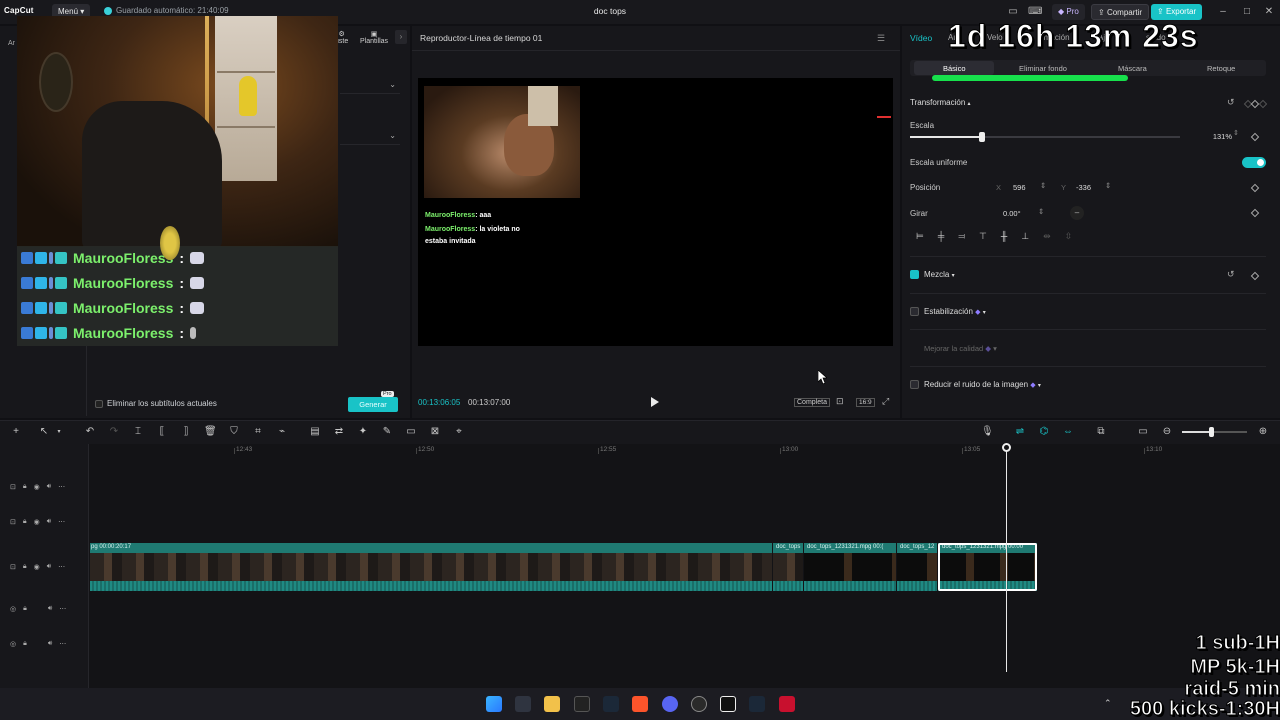 This screenshot has height=720, width=1280. Describe the element at coordinates (787, 704) in the screenshot. I see `app-icon` at that location.